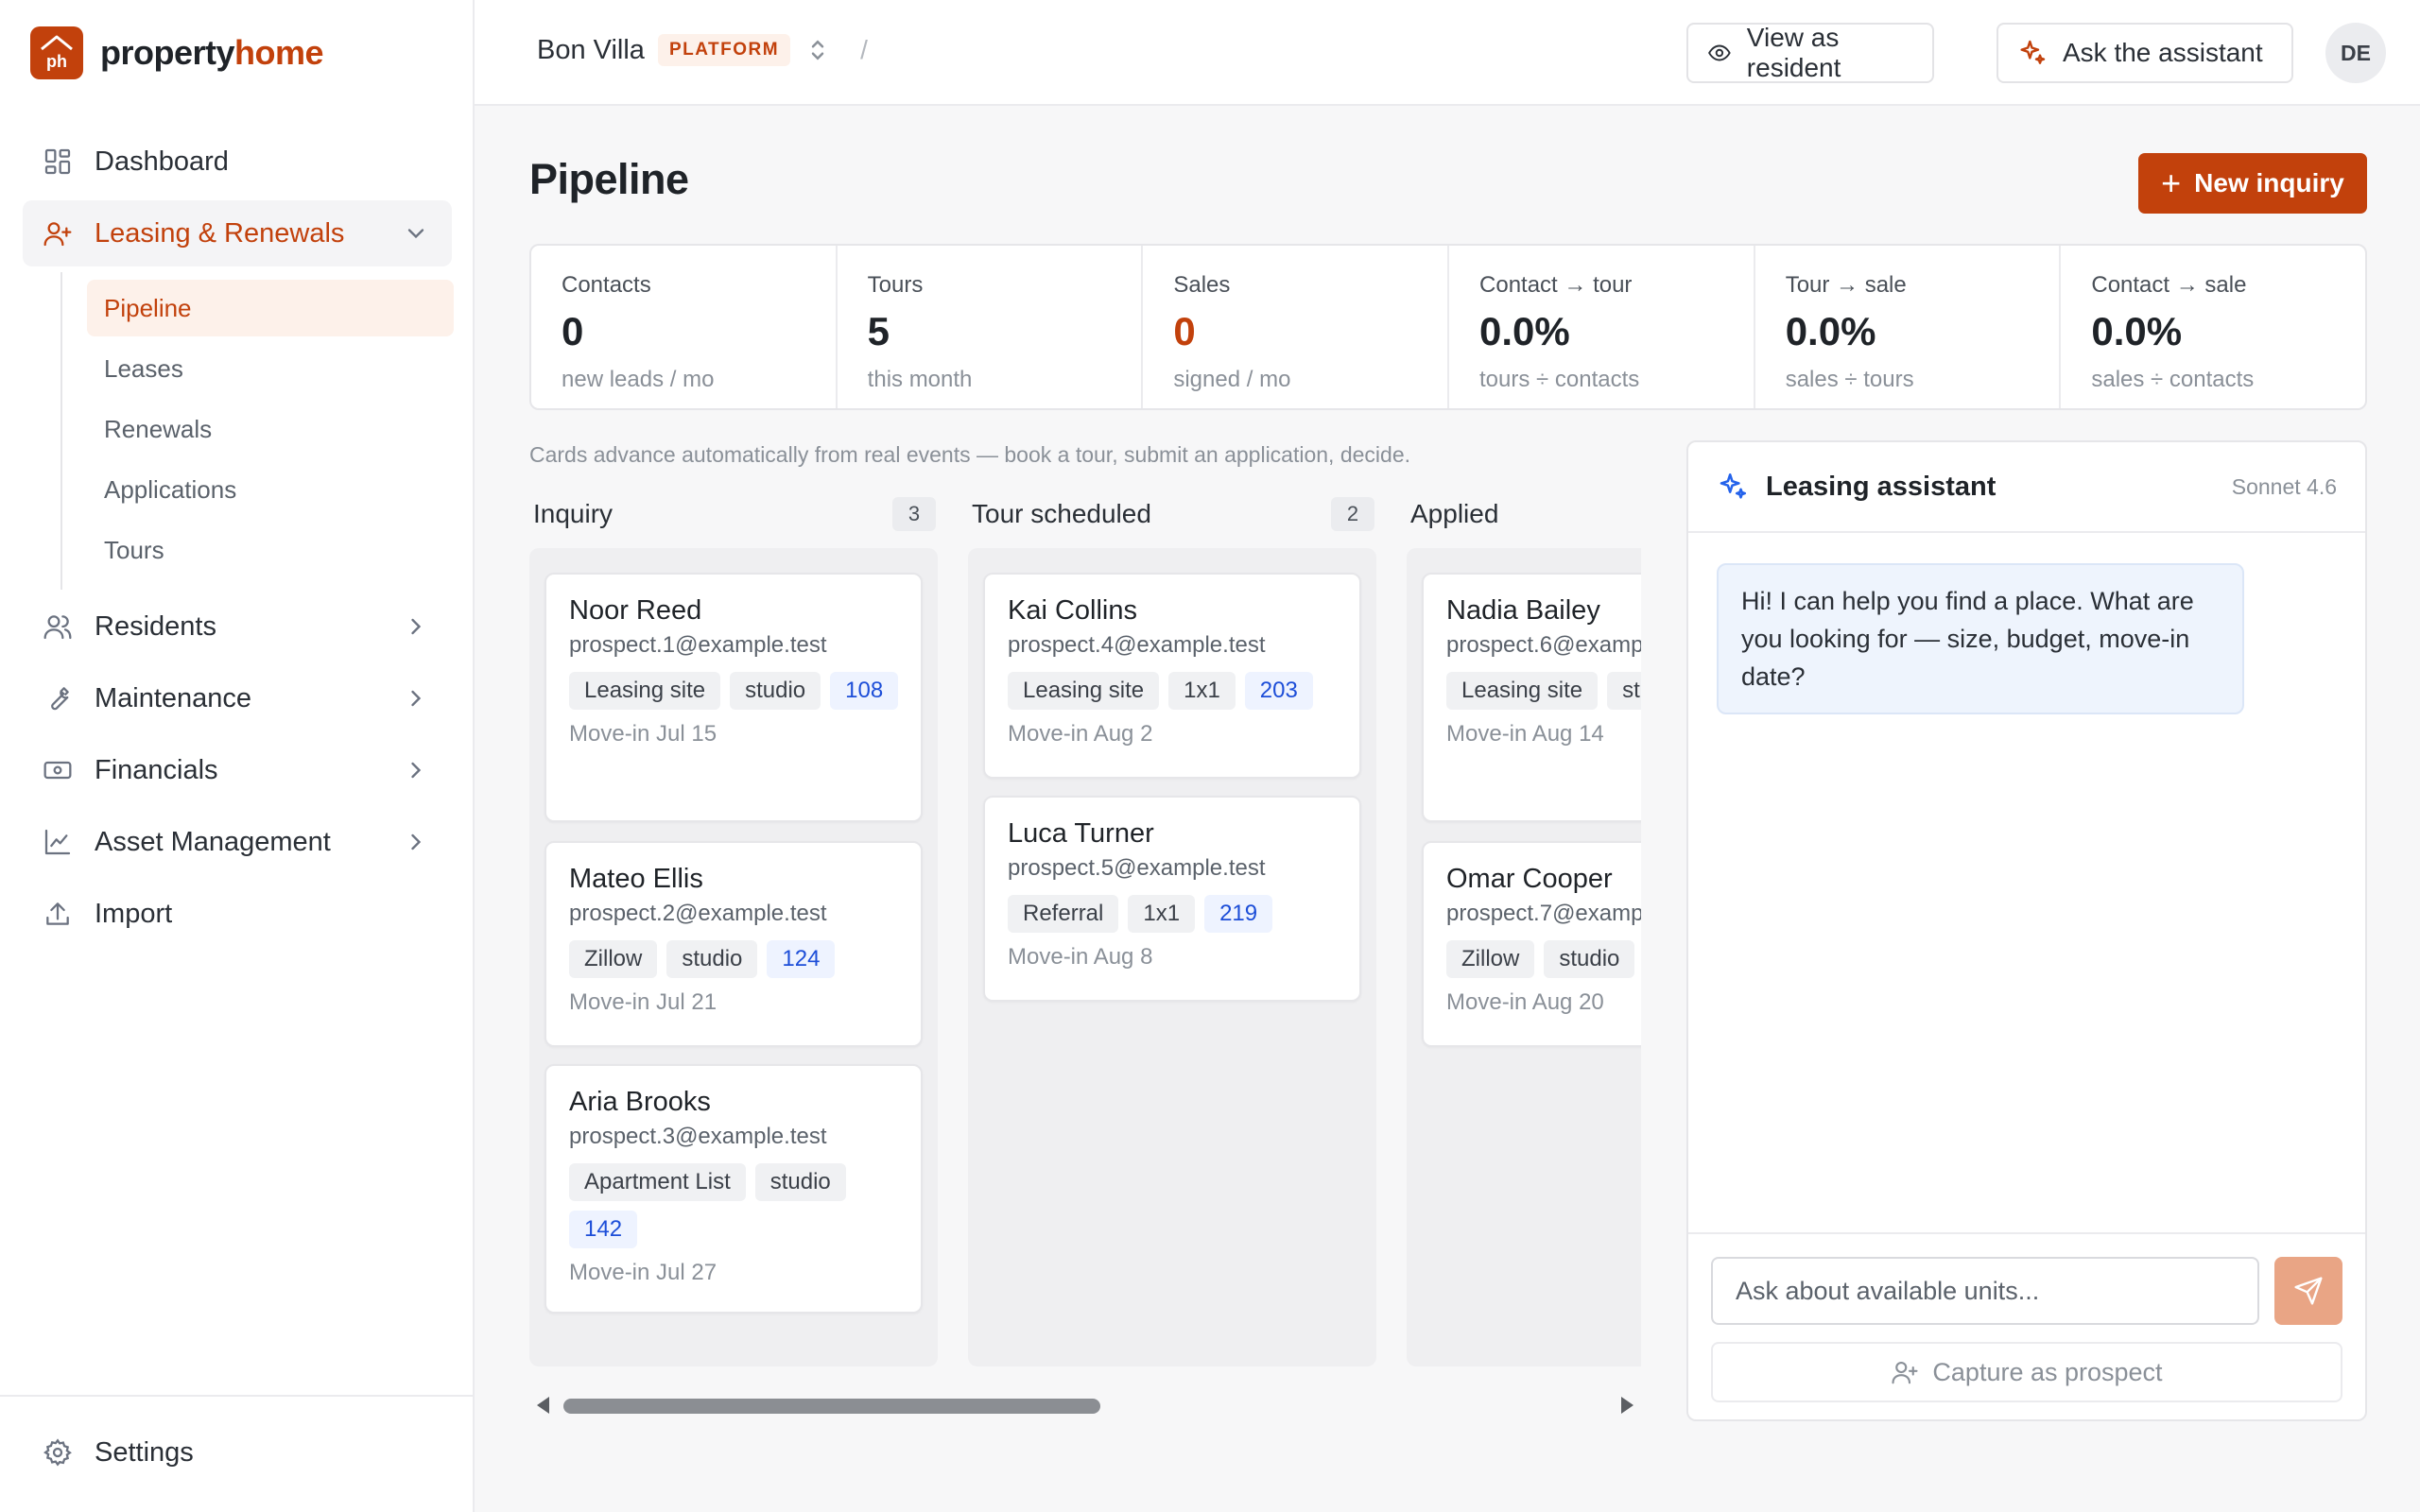  Describe the element at coordinates (991, 327) in the screenshot. I see `stat-tours: Tours 5 this month` at that location.